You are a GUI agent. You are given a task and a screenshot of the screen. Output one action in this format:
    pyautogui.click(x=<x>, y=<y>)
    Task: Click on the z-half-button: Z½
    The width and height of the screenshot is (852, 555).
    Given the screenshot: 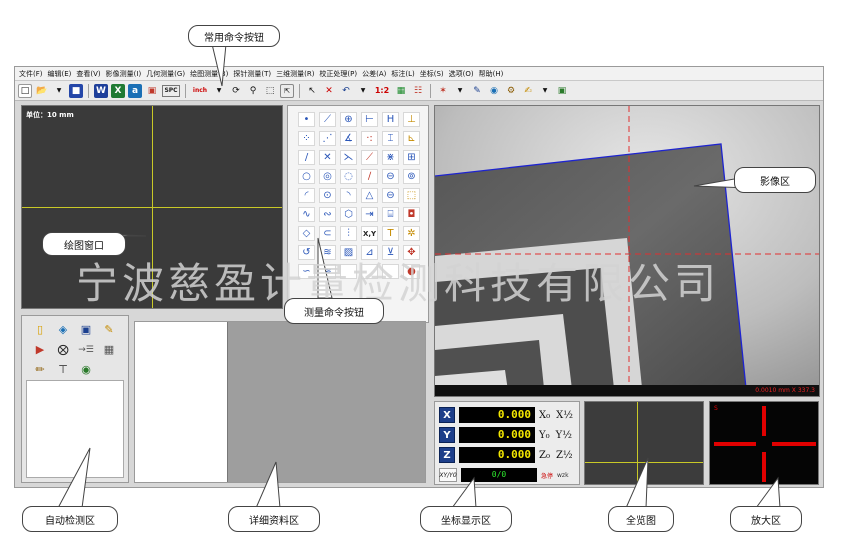 What is the action you would take?
    pyautogui.click(x=564, y=455)
    